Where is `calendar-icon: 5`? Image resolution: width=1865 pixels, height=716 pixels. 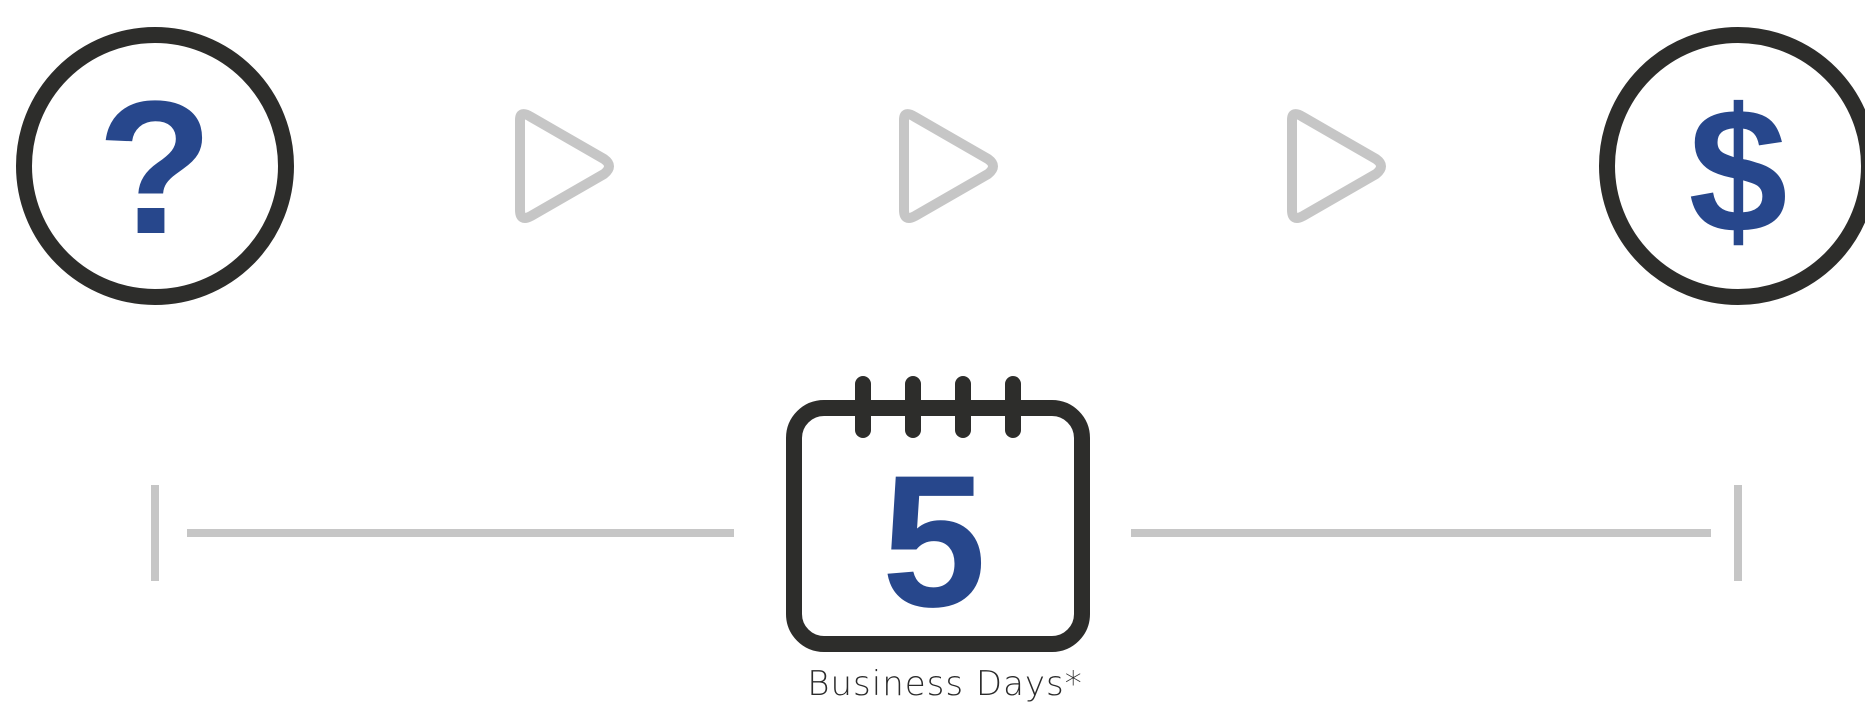
calendar-icon: 5 is located at coordinates (938, 514).